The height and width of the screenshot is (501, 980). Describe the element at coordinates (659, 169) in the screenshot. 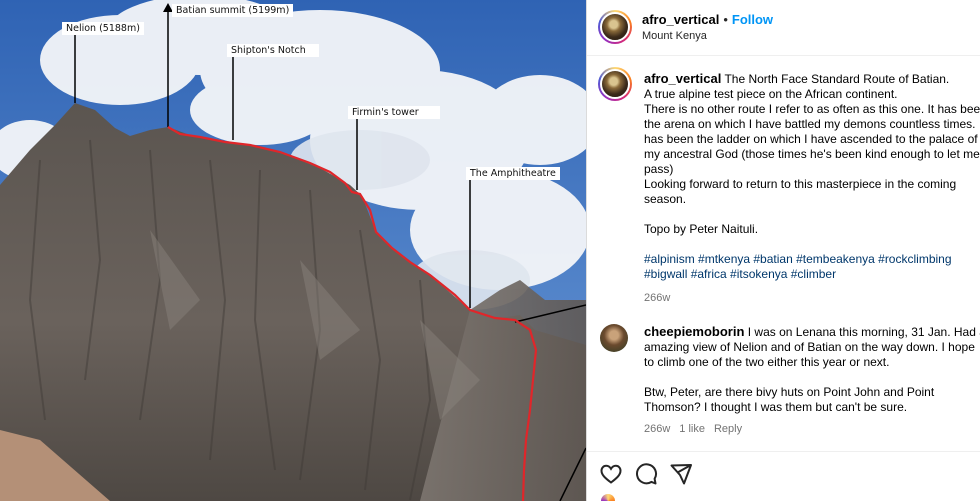

I see `caption-line: pass)` at that location.